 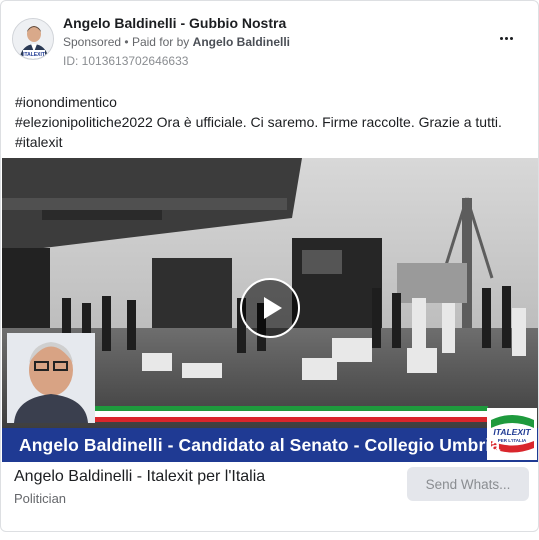 I want to click on avatar-logo-text: ITALEXIT, so click(x=34, y=55).